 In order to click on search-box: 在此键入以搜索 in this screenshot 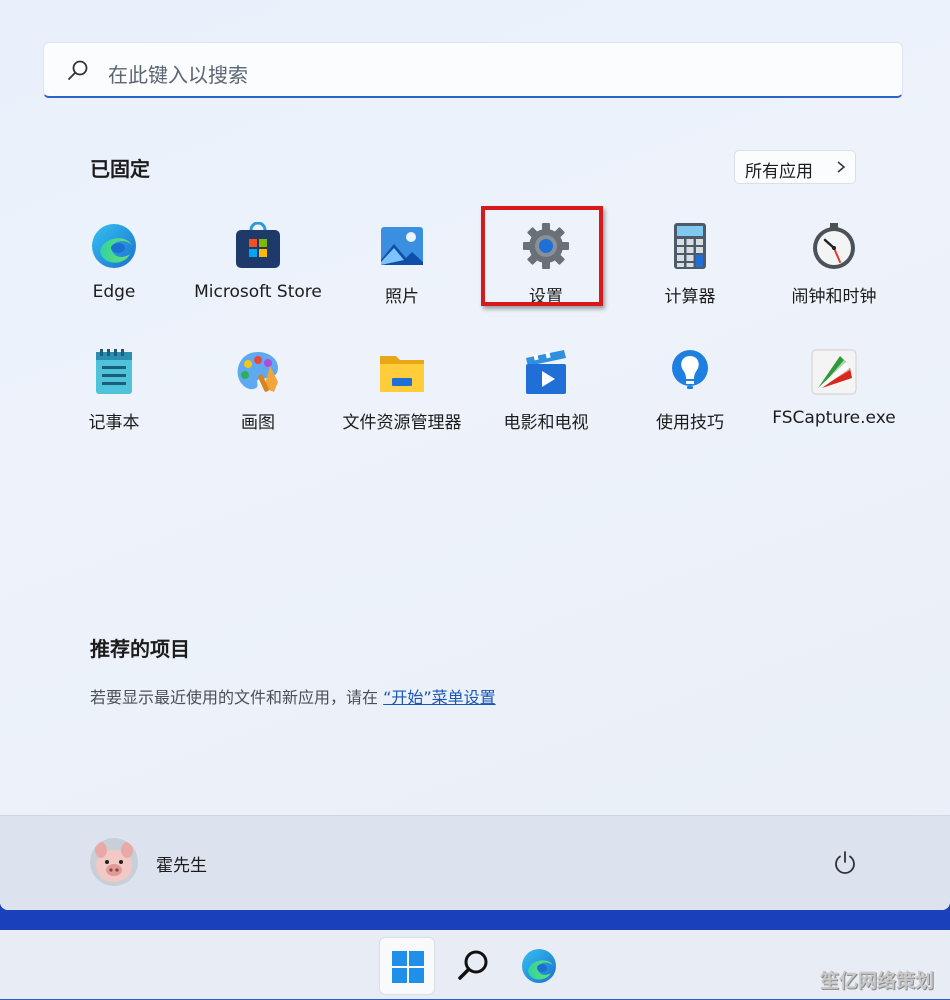, I will do `click(473, 70)`.